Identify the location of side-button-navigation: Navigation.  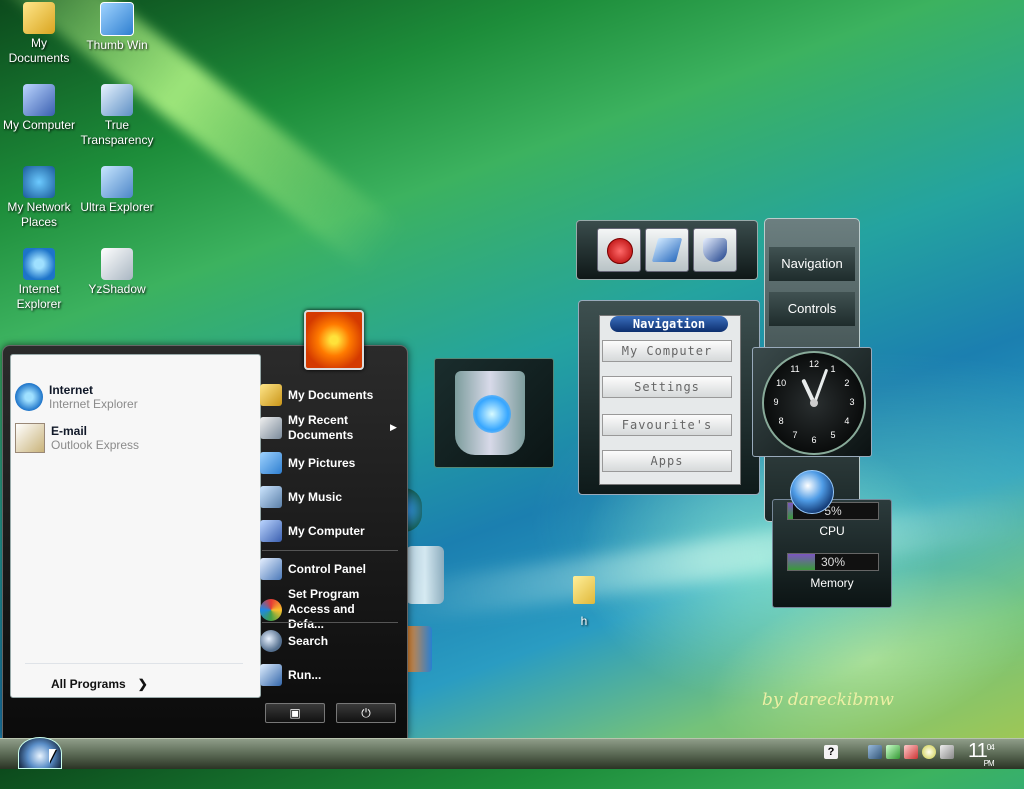
(812, 264).